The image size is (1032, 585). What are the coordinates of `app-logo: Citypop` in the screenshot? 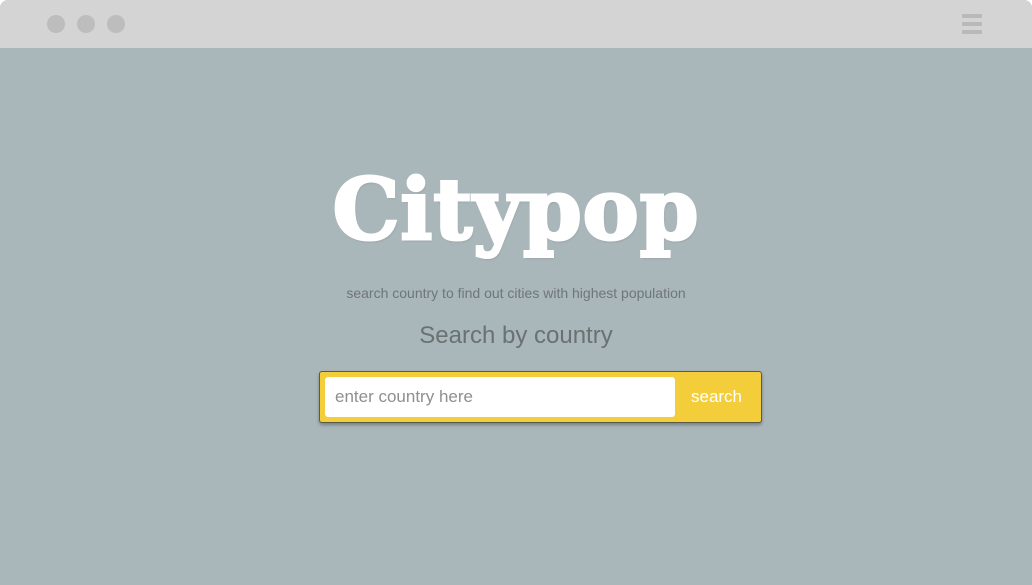 It's located at (515, 210).